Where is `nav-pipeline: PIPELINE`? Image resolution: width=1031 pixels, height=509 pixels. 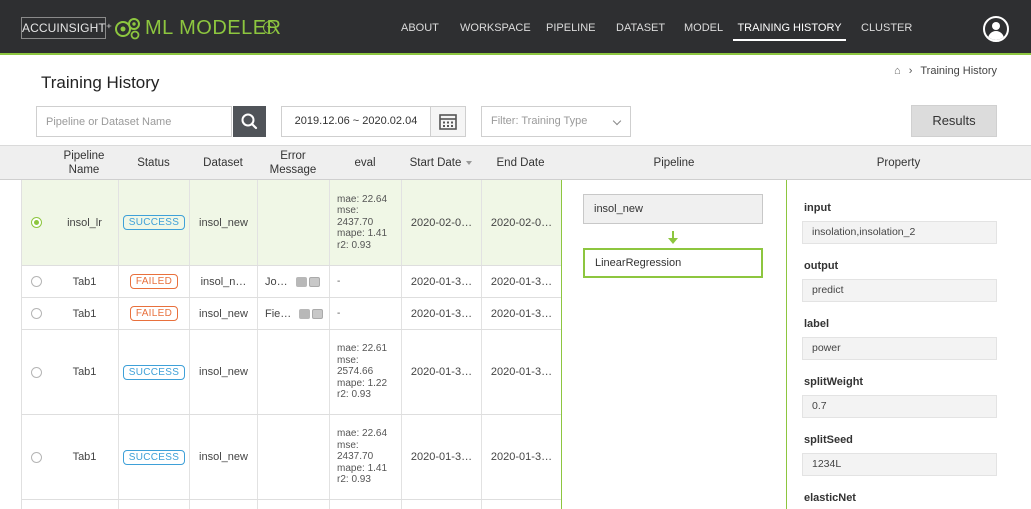 nav-pipeline: PIPELINE is located at coordinates (571, 27).